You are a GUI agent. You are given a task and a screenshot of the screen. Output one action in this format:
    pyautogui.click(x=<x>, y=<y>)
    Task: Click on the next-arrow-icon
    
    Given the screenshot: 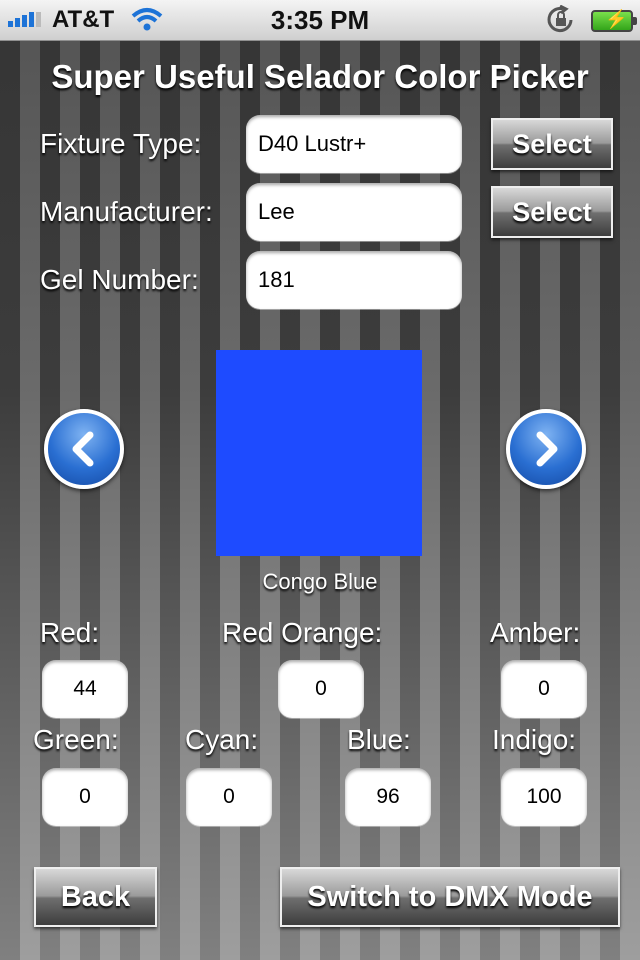 What is the action you would take?
    pyautogui.click(x=546, y=449)
    